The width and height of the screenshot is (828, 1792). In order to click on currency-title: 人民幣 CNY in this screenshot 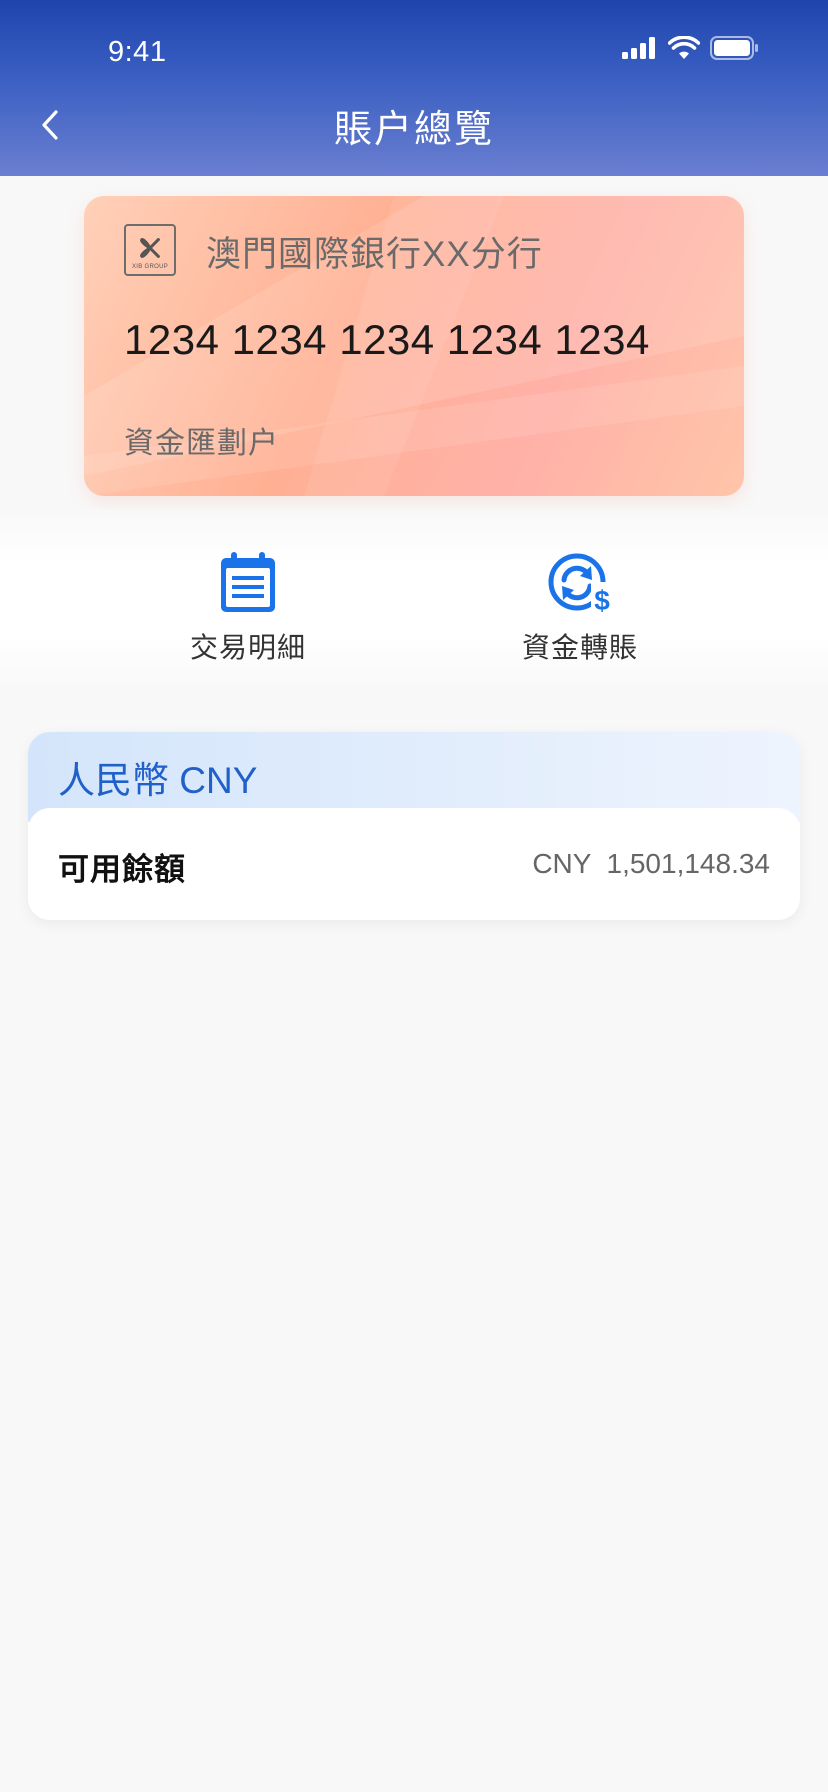, I will do `click(158, 780)`.